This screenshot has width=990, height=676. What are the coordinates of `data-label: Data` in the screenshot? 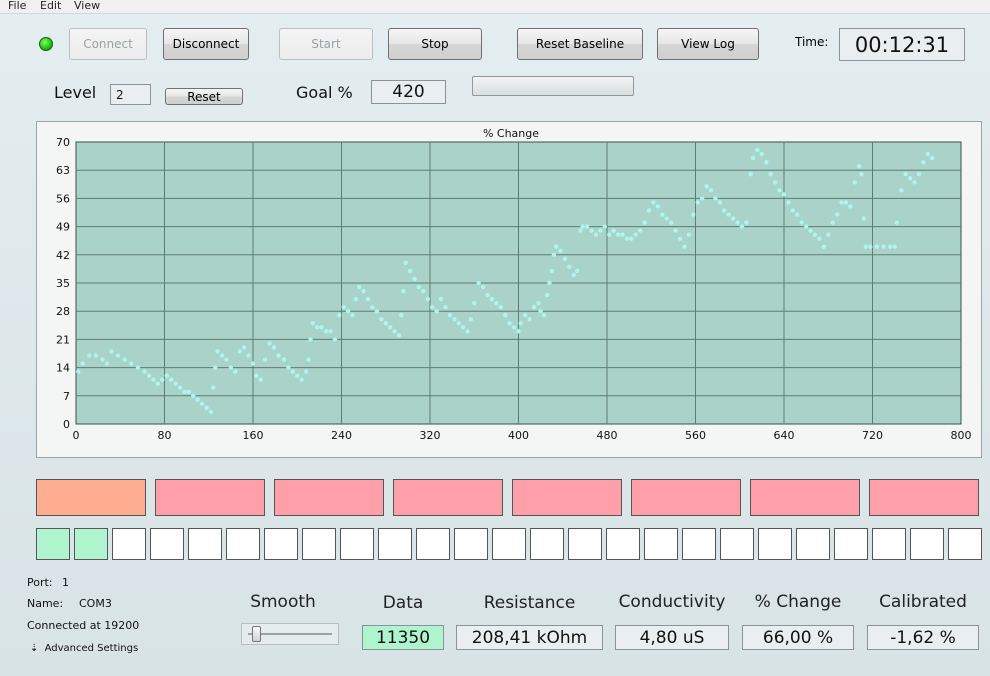 It's located at (403, 603).